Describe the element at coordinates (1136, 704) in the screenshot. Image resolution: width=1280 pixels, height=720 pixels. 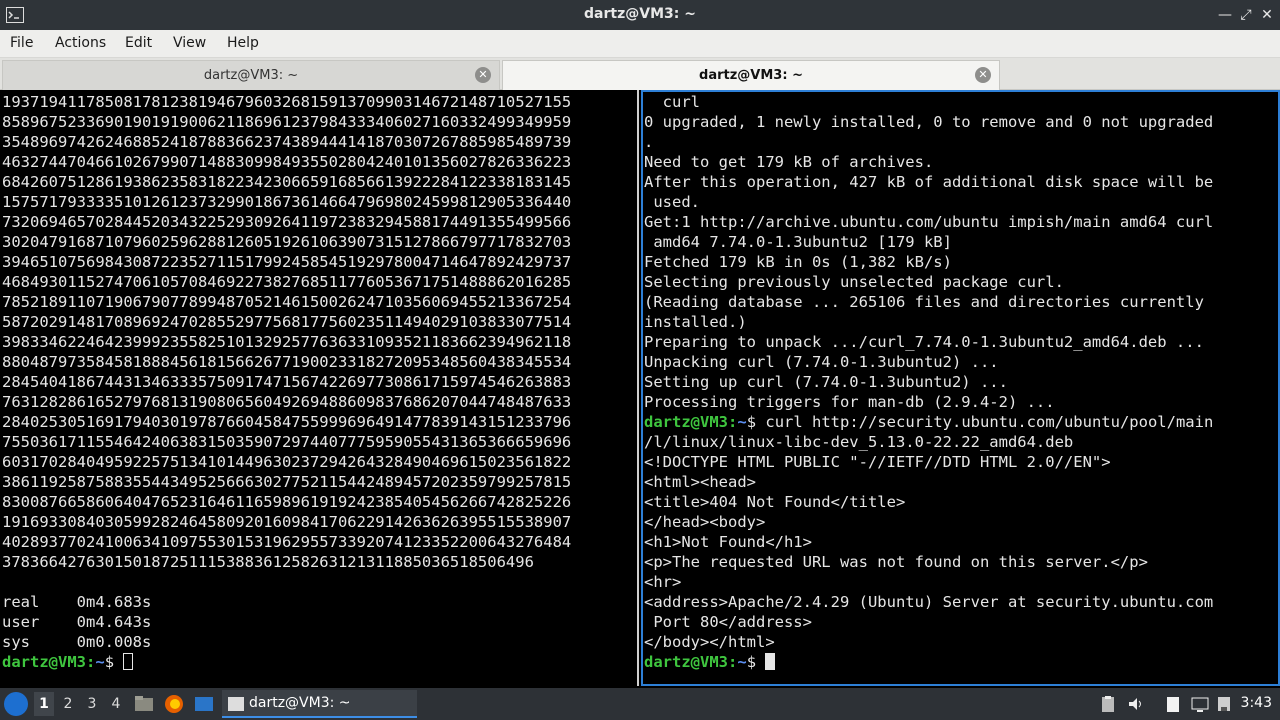
I see `volume-icon` at that location.